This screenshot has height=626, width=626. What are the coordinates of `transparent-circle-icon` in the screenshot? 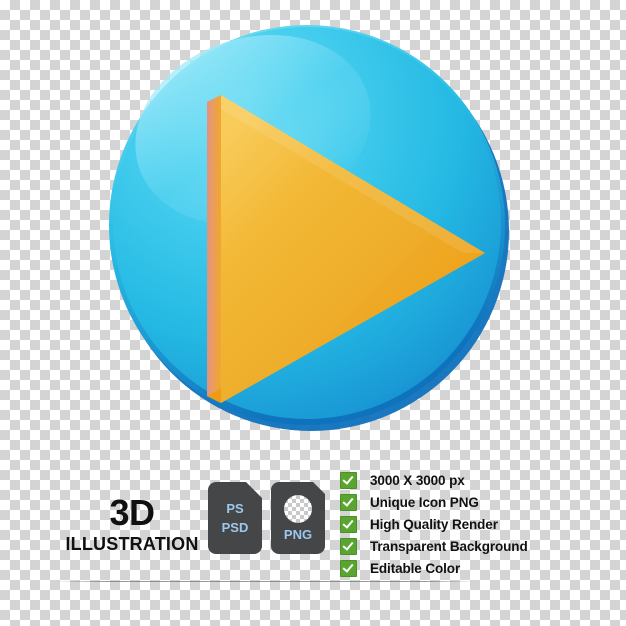 It's located at (298, 508).